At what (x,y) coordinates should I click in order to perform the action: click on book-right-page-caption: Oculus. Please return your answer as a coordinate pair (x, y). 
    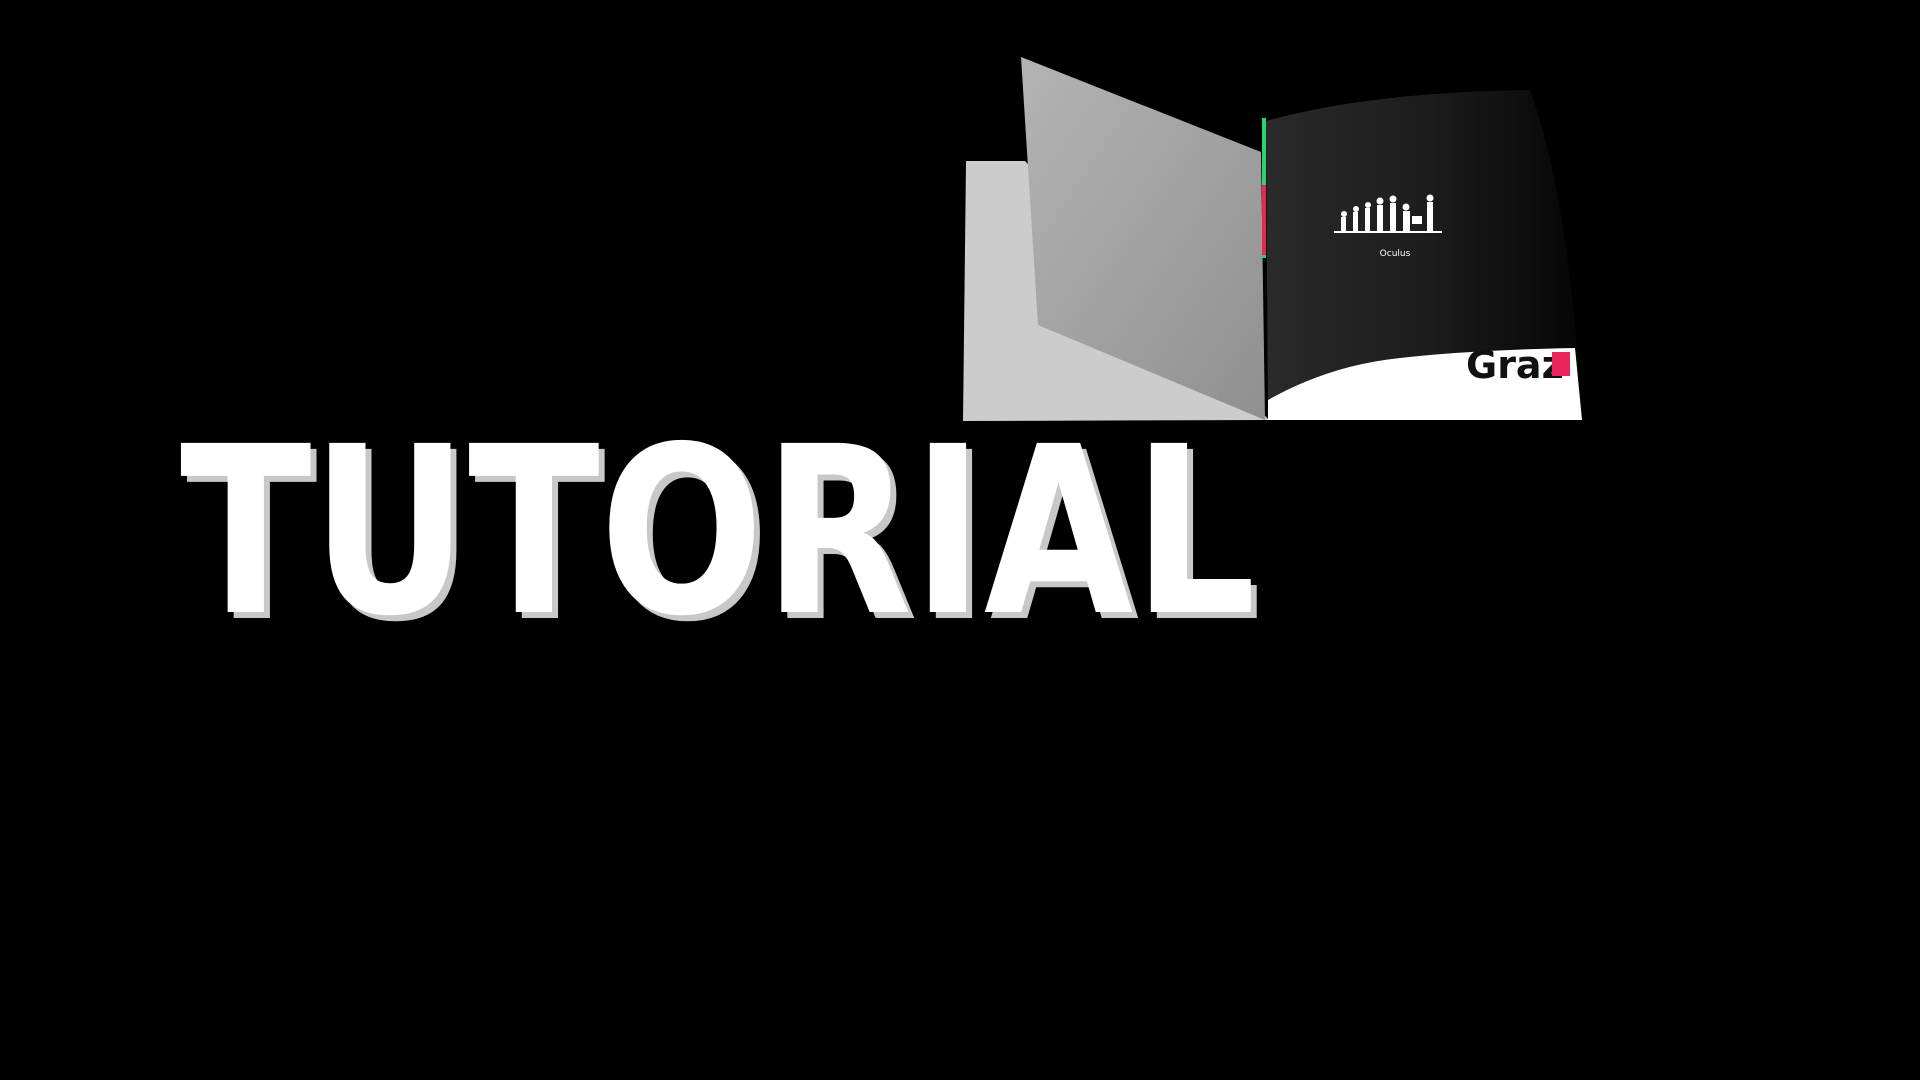
    Looking at the image, I should click on (1395, 254).